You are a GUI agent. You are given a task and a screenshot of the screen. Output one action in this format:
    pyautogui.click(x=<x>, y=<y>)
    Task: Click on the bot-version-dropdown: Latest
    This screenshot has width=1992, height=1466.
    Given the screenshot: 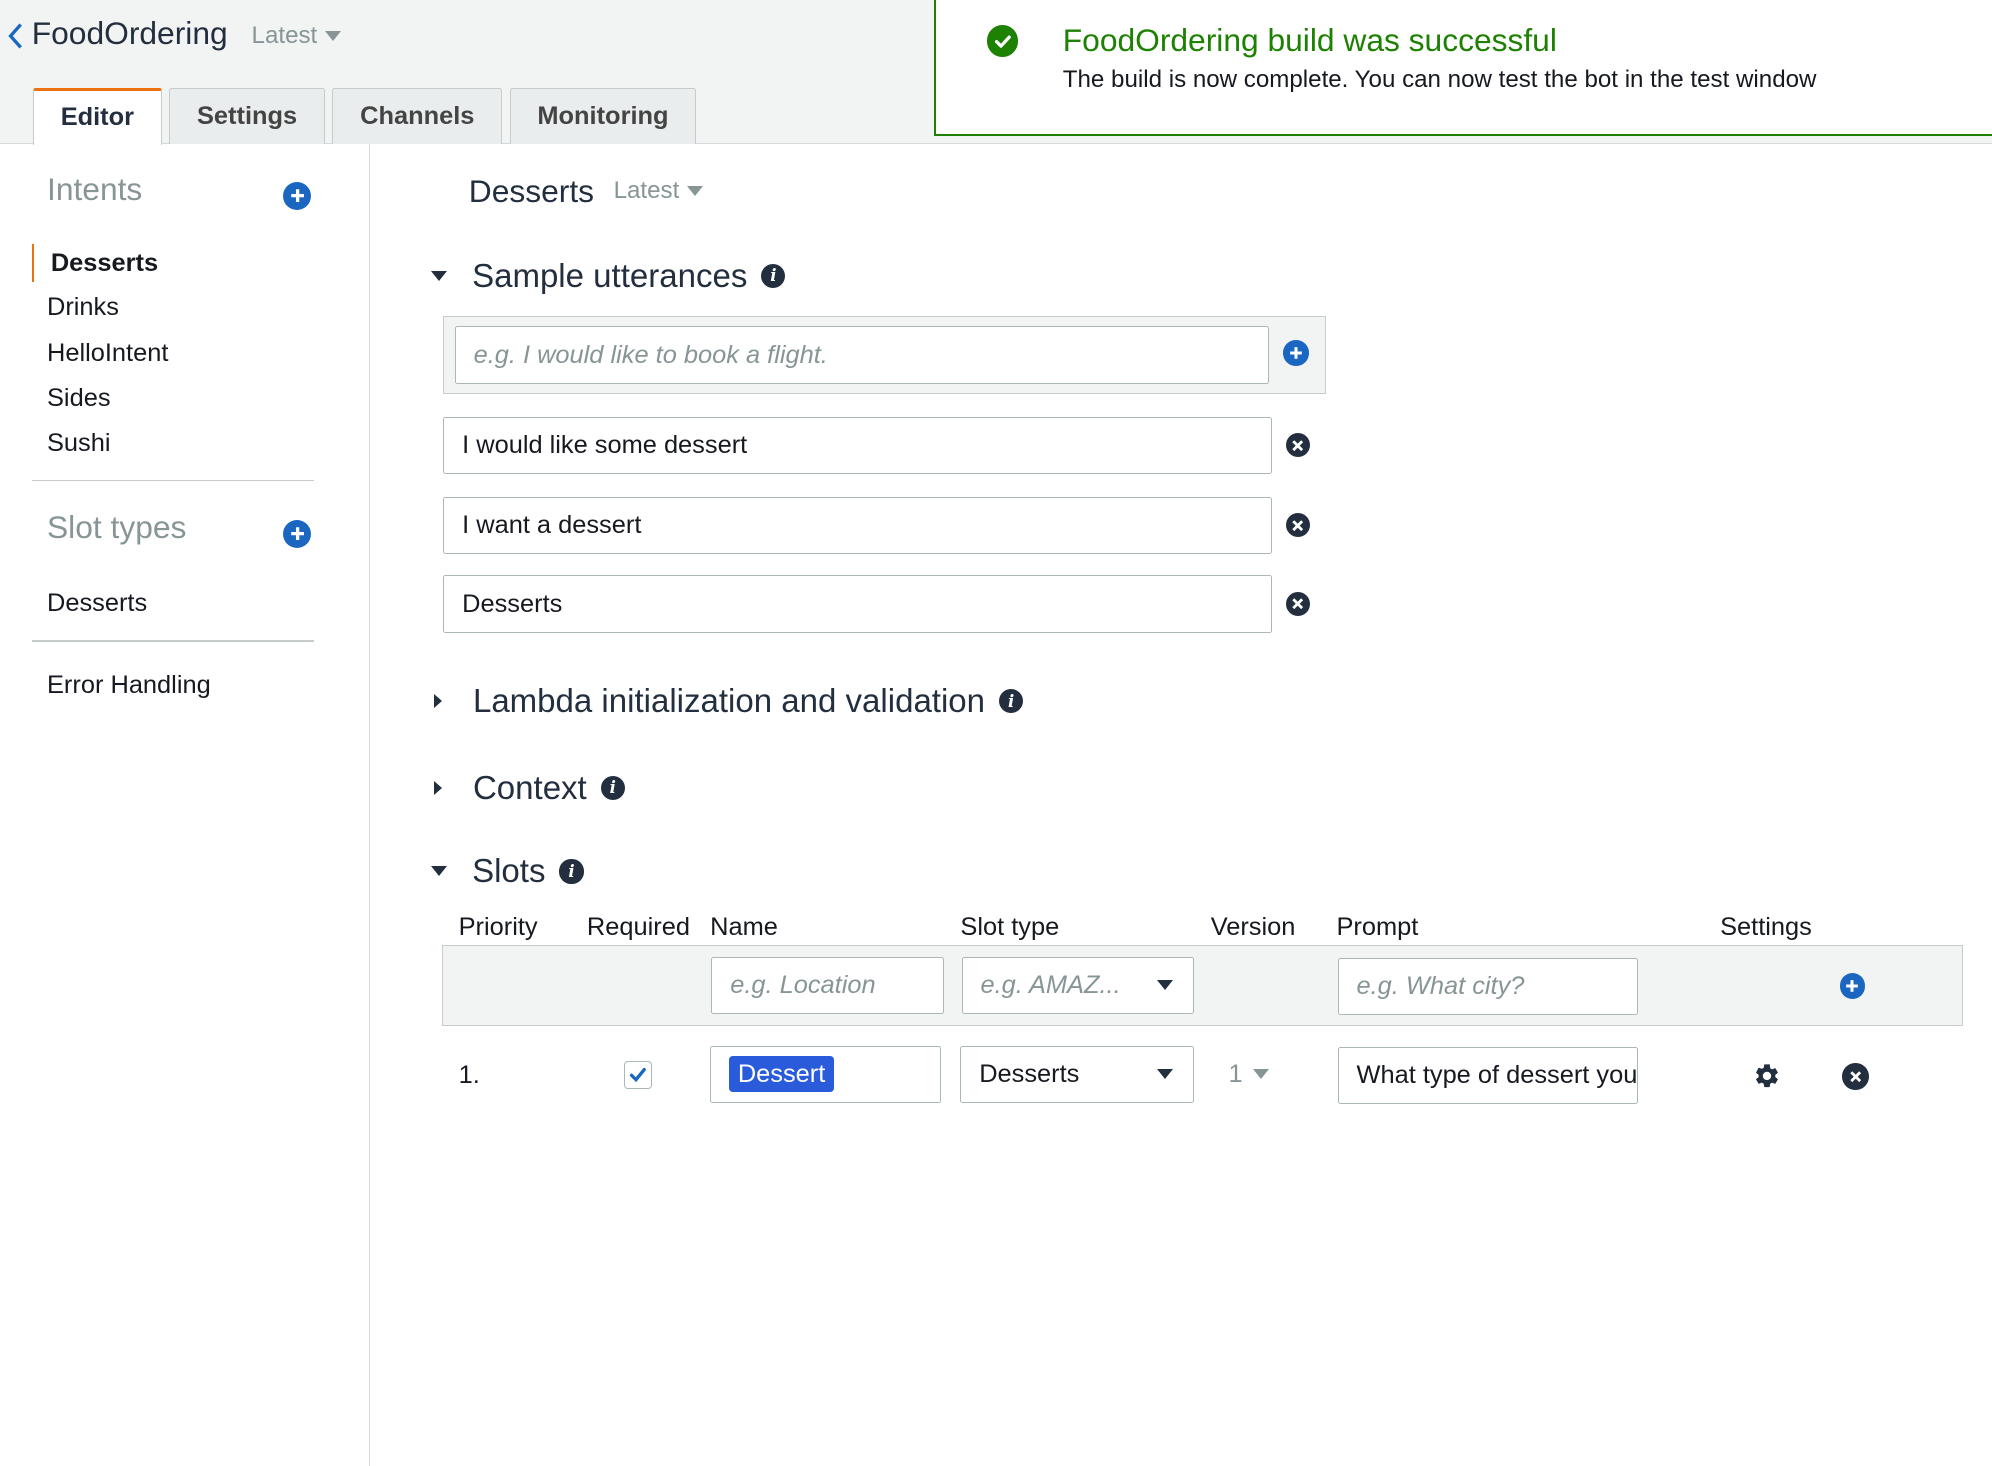 What is the action you would take?
    pyautogui.click(x=296, y=36)
    